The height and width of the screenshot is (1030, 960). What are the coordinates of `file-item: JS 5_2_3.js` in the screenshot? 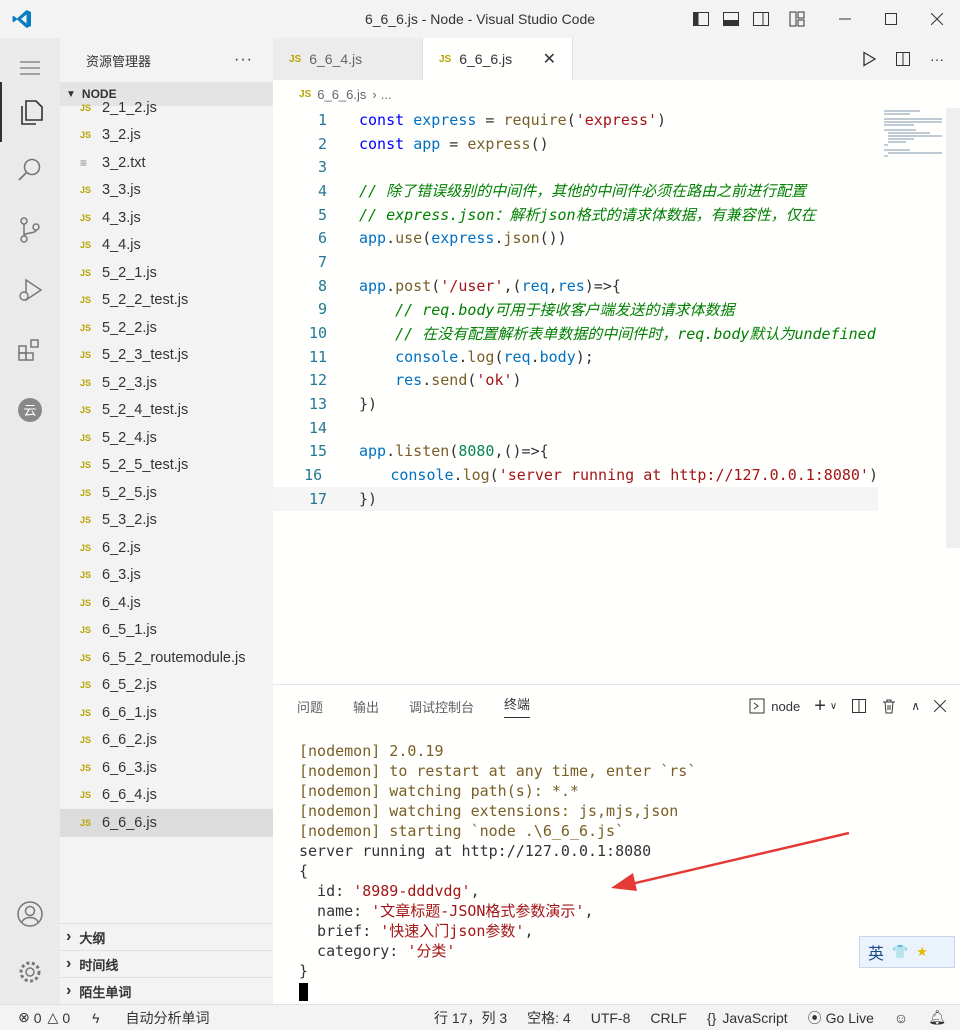 It's located at (166, 383).